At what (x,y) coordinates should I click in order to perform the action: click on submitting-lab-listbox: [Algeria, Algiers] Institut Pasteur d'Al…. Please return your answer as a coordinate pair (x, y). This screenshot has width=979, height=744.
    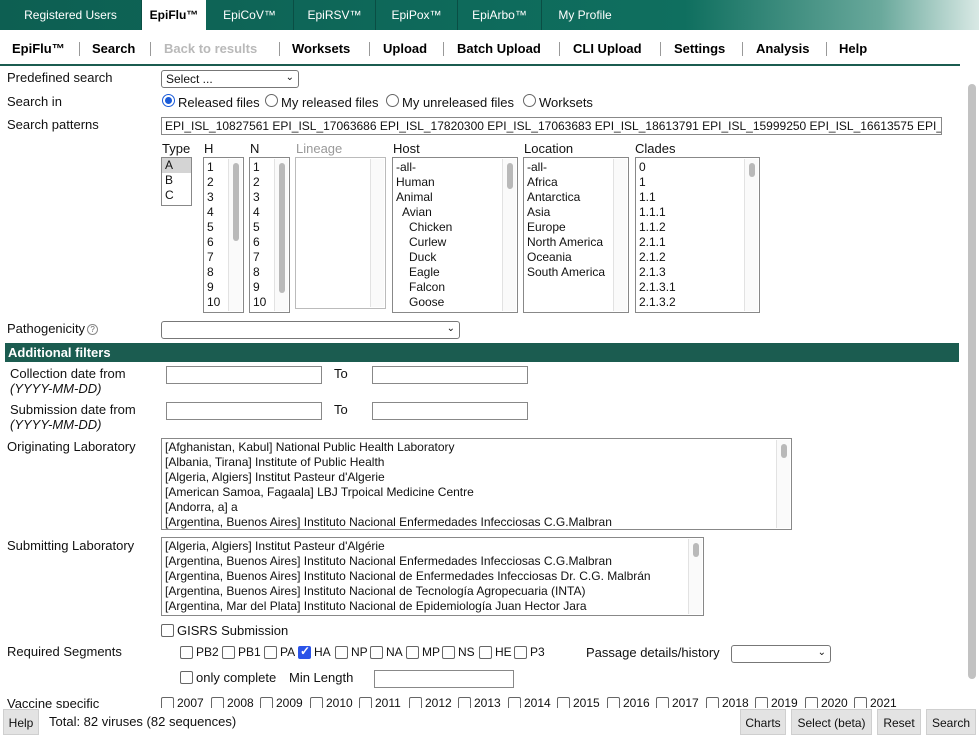
    Looking at the image, I should click on (432, 576).